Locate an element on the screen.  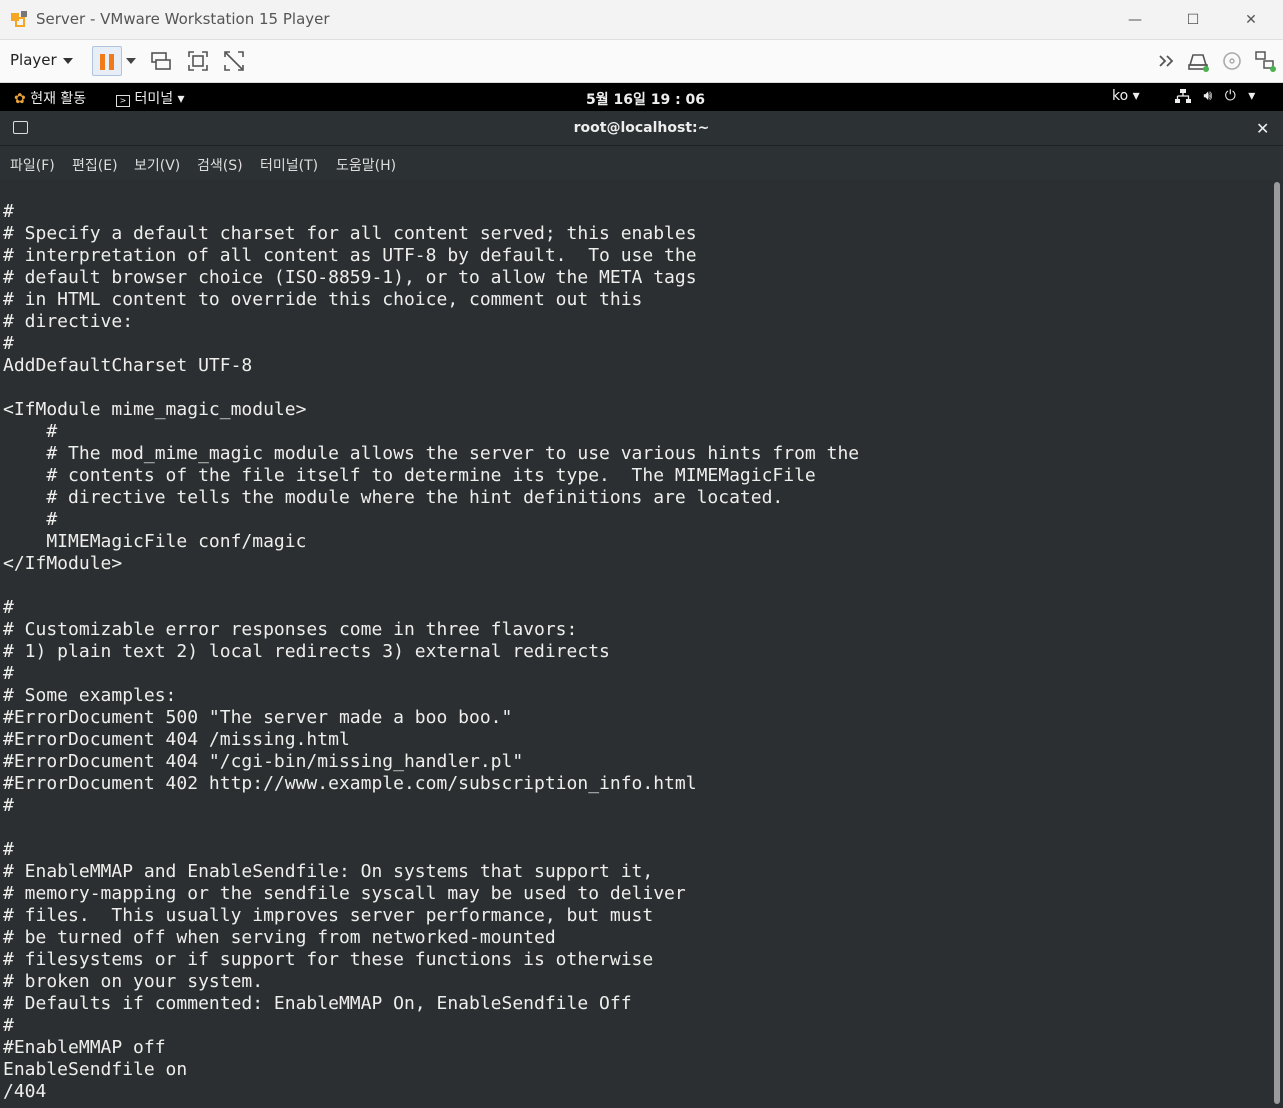
gnome-foot-icon: ✿ is located at coordinates (20, 99).